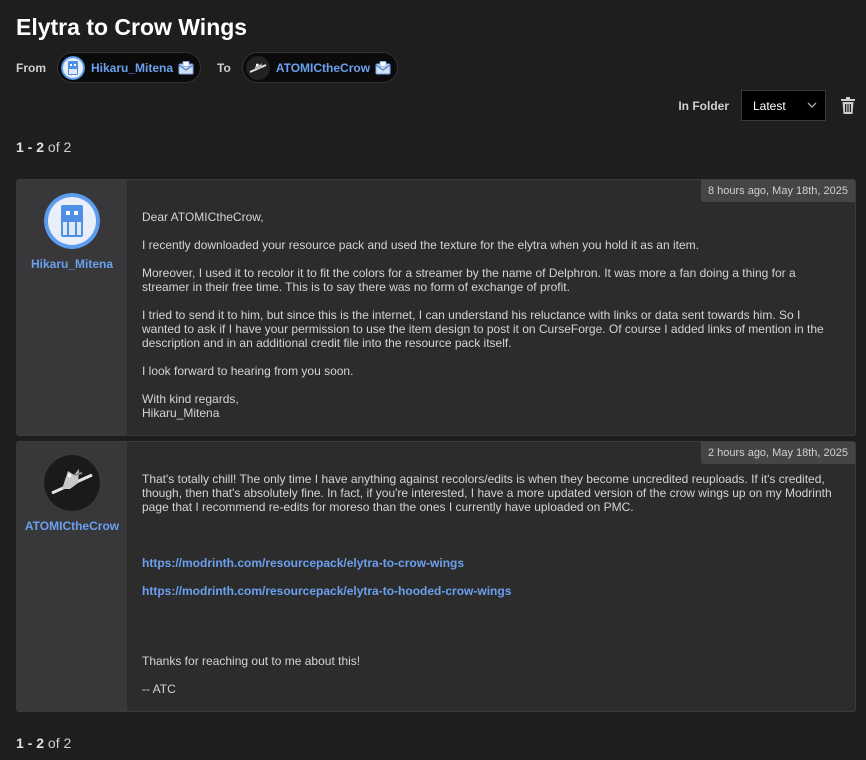 The width and height of the screenshot is (866, 760). Describe the element at coordinates (248, 371) in the screenshot. I see `message-paragraph: I look forward to hearing from you soon.` at that location.